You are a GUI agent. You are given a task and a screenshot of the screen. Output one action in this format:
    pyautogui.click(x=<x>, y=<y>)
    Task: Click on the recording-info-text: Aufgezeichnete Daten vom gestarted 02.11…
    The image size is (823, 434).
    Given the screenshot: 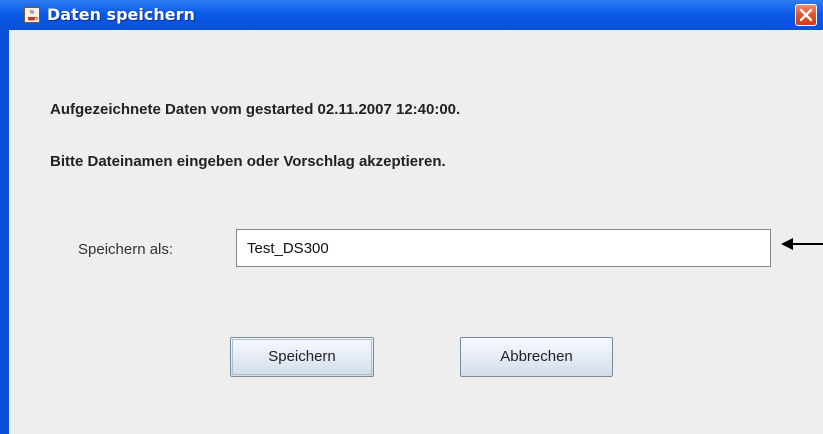 What is the action you would take?
    pyautogui.click(x=255, y=109)
    